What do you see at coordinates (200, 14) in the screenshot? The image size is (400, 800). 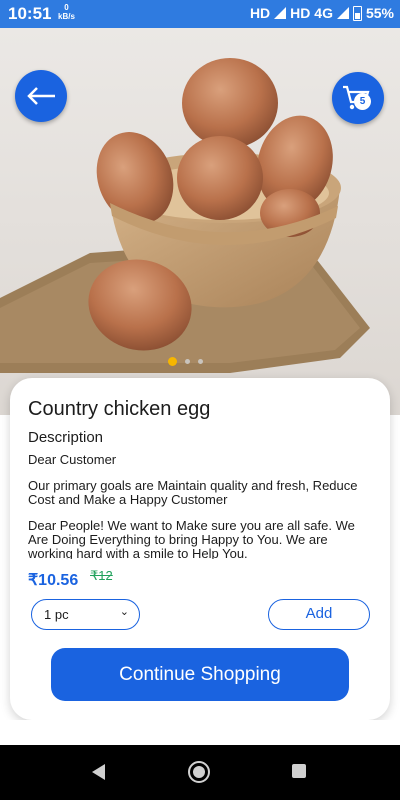 I see `status-bar: 10:51 0 kB/s HD HD 4G 55%` at bounding box center [200, 14].